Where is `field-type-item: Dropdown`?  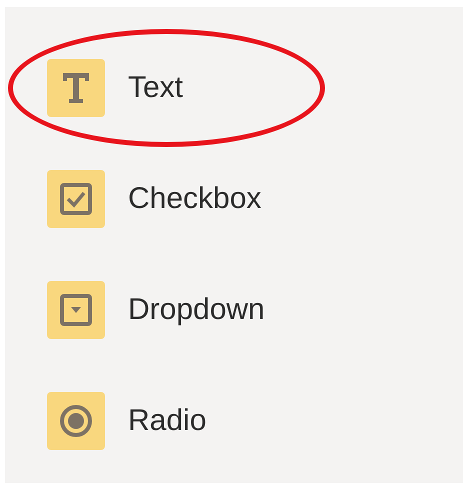 field-type-item: Dropdown is located at coordinates (196, 309).